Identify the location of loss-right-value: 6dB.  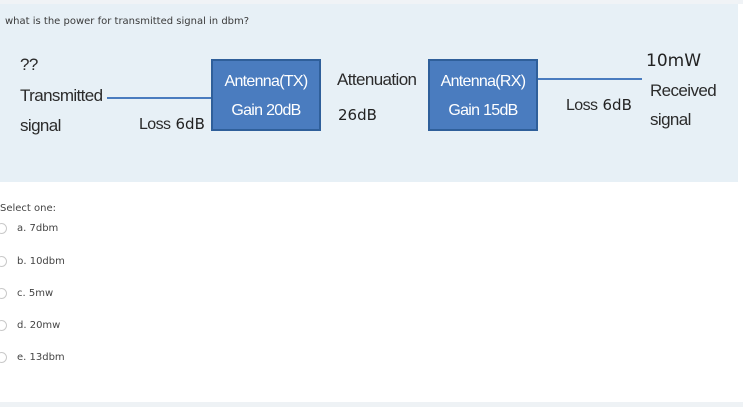
(617, 105).